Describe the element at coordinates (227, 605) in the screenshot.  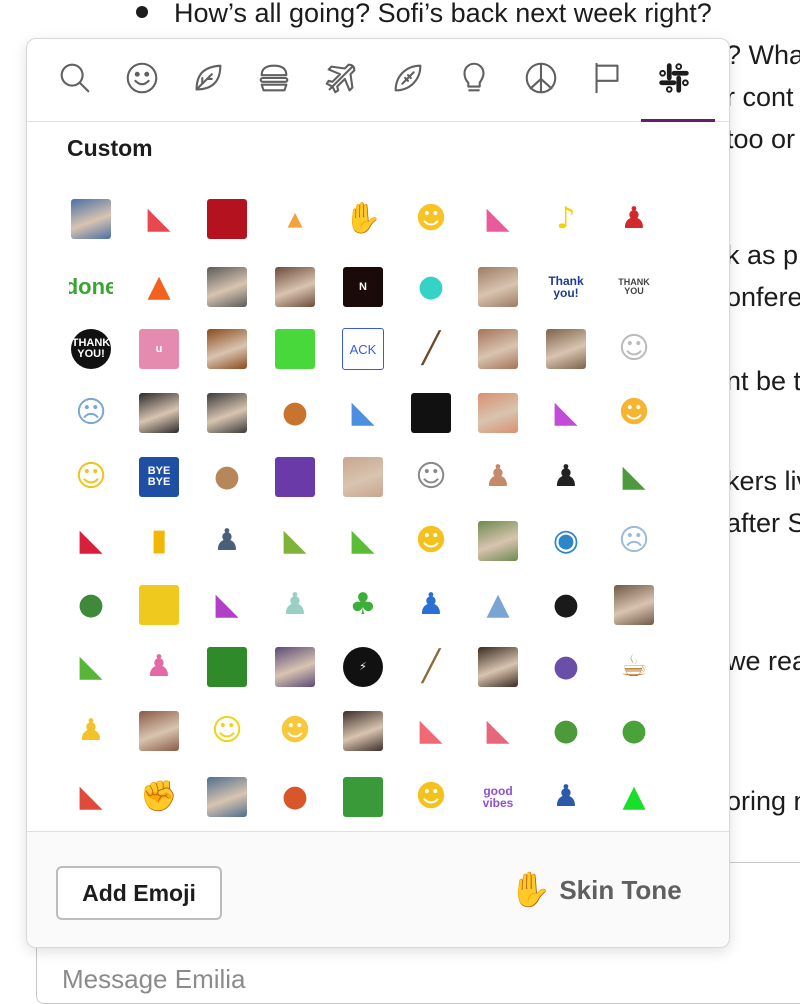
I see `dab-parrot-emoji: ◣` at that location.